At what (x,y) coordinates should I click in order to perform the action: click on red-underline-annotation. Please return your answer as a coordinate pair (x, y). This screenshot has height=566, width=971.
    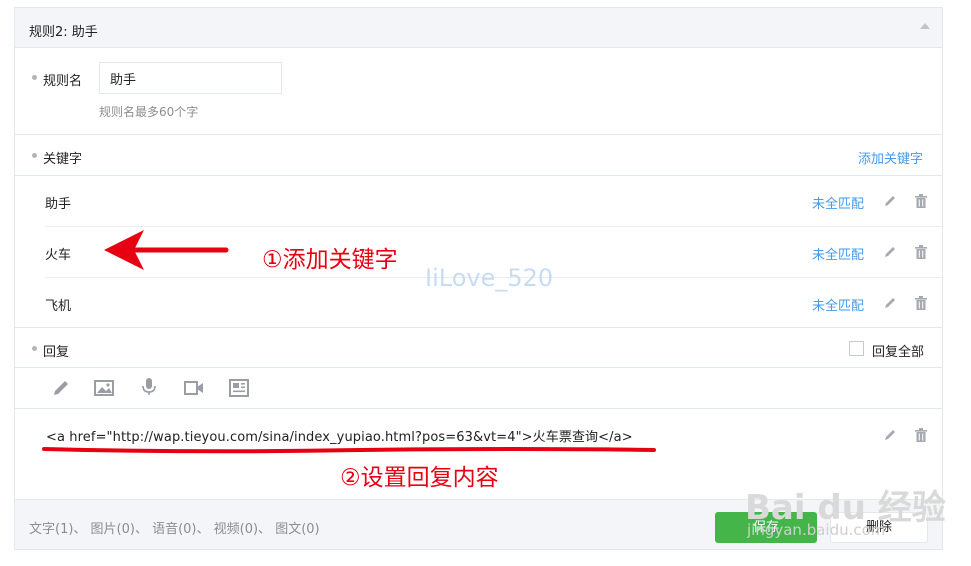
    Looking at the image, I should click on (349, 450).